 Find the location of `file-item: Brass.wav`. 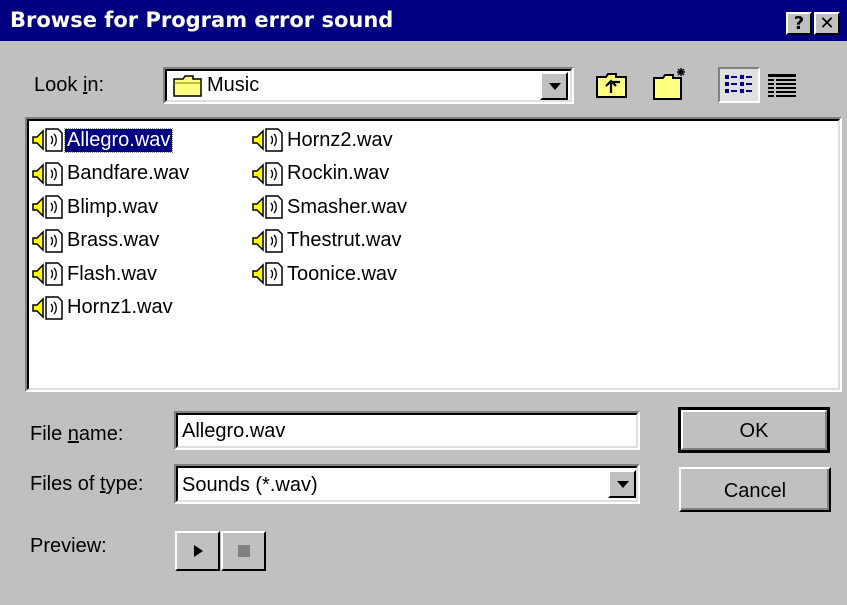

file-item: Brass.wav is located at coordinates (96, 241).